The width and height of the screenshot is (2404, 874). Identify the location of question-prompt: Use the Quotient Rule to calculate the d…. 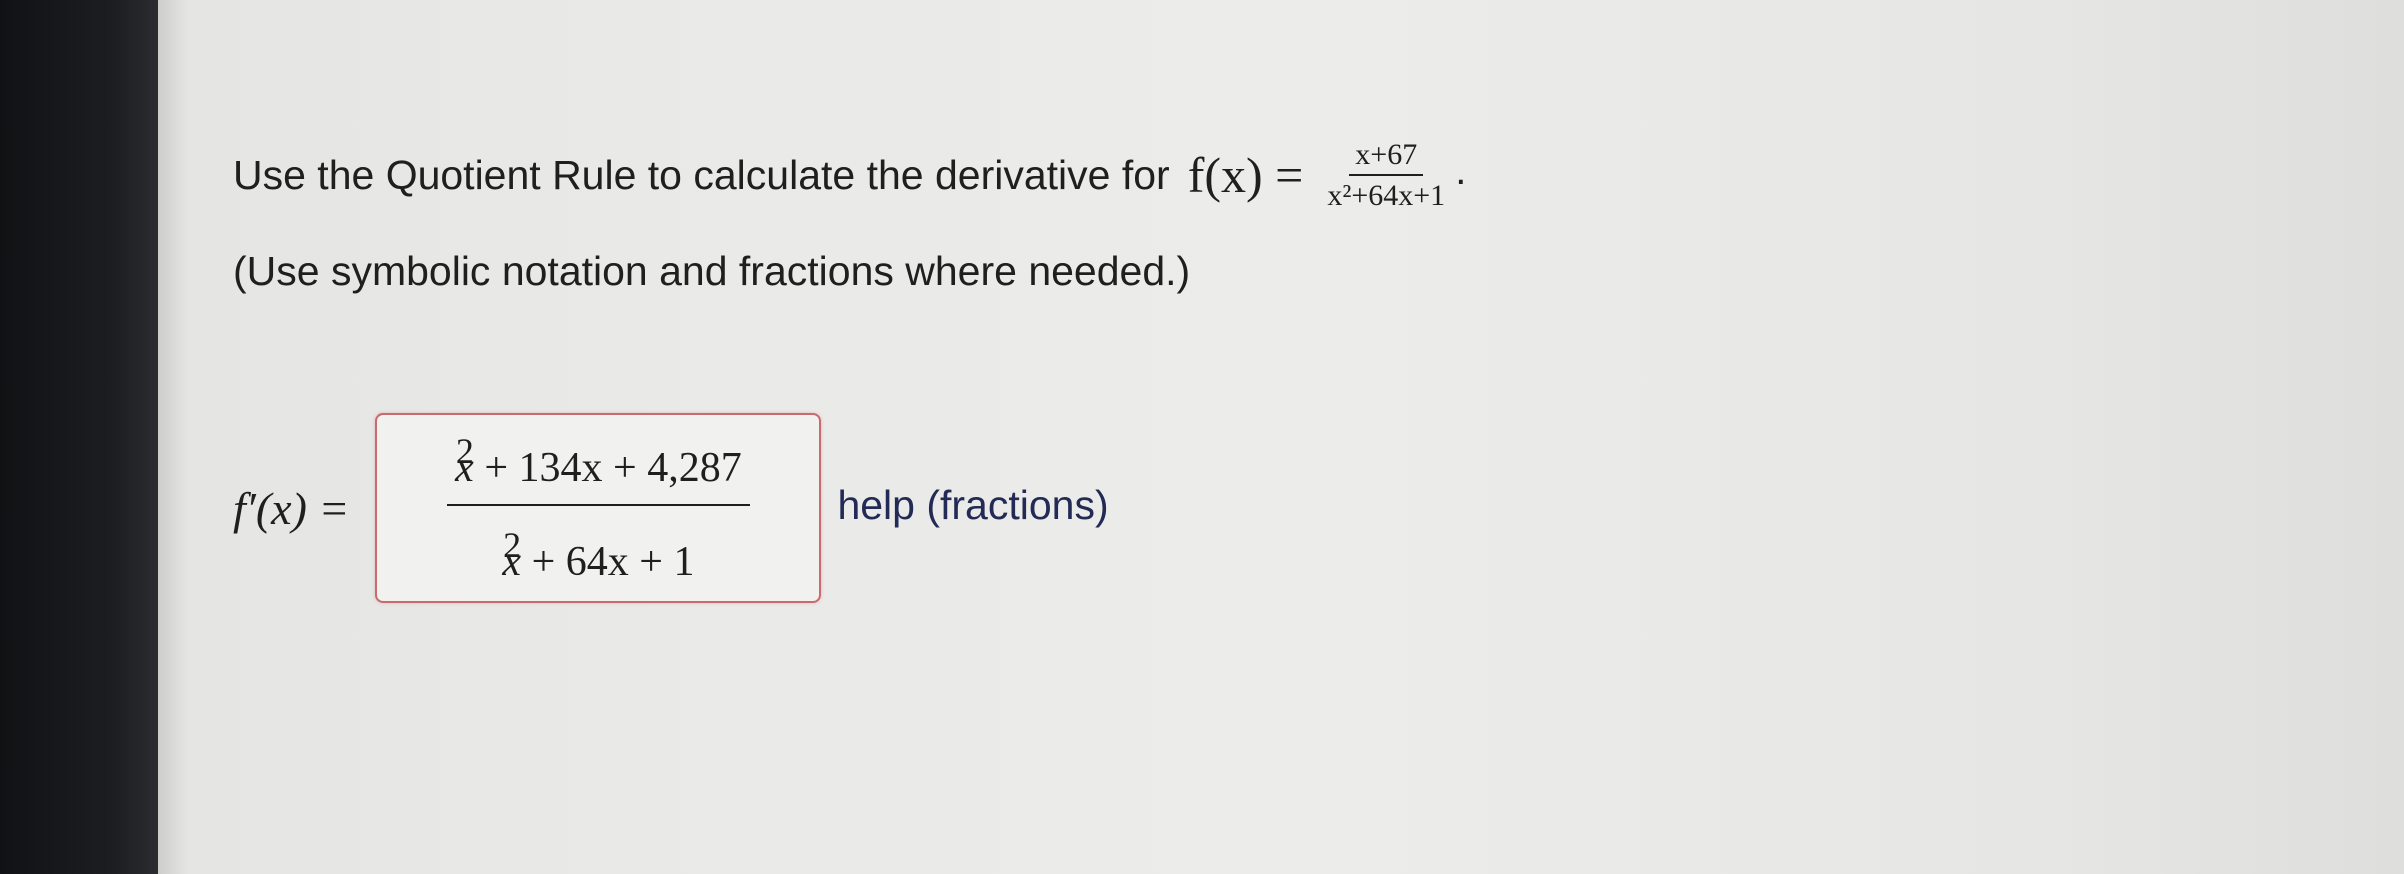
(701, 174).